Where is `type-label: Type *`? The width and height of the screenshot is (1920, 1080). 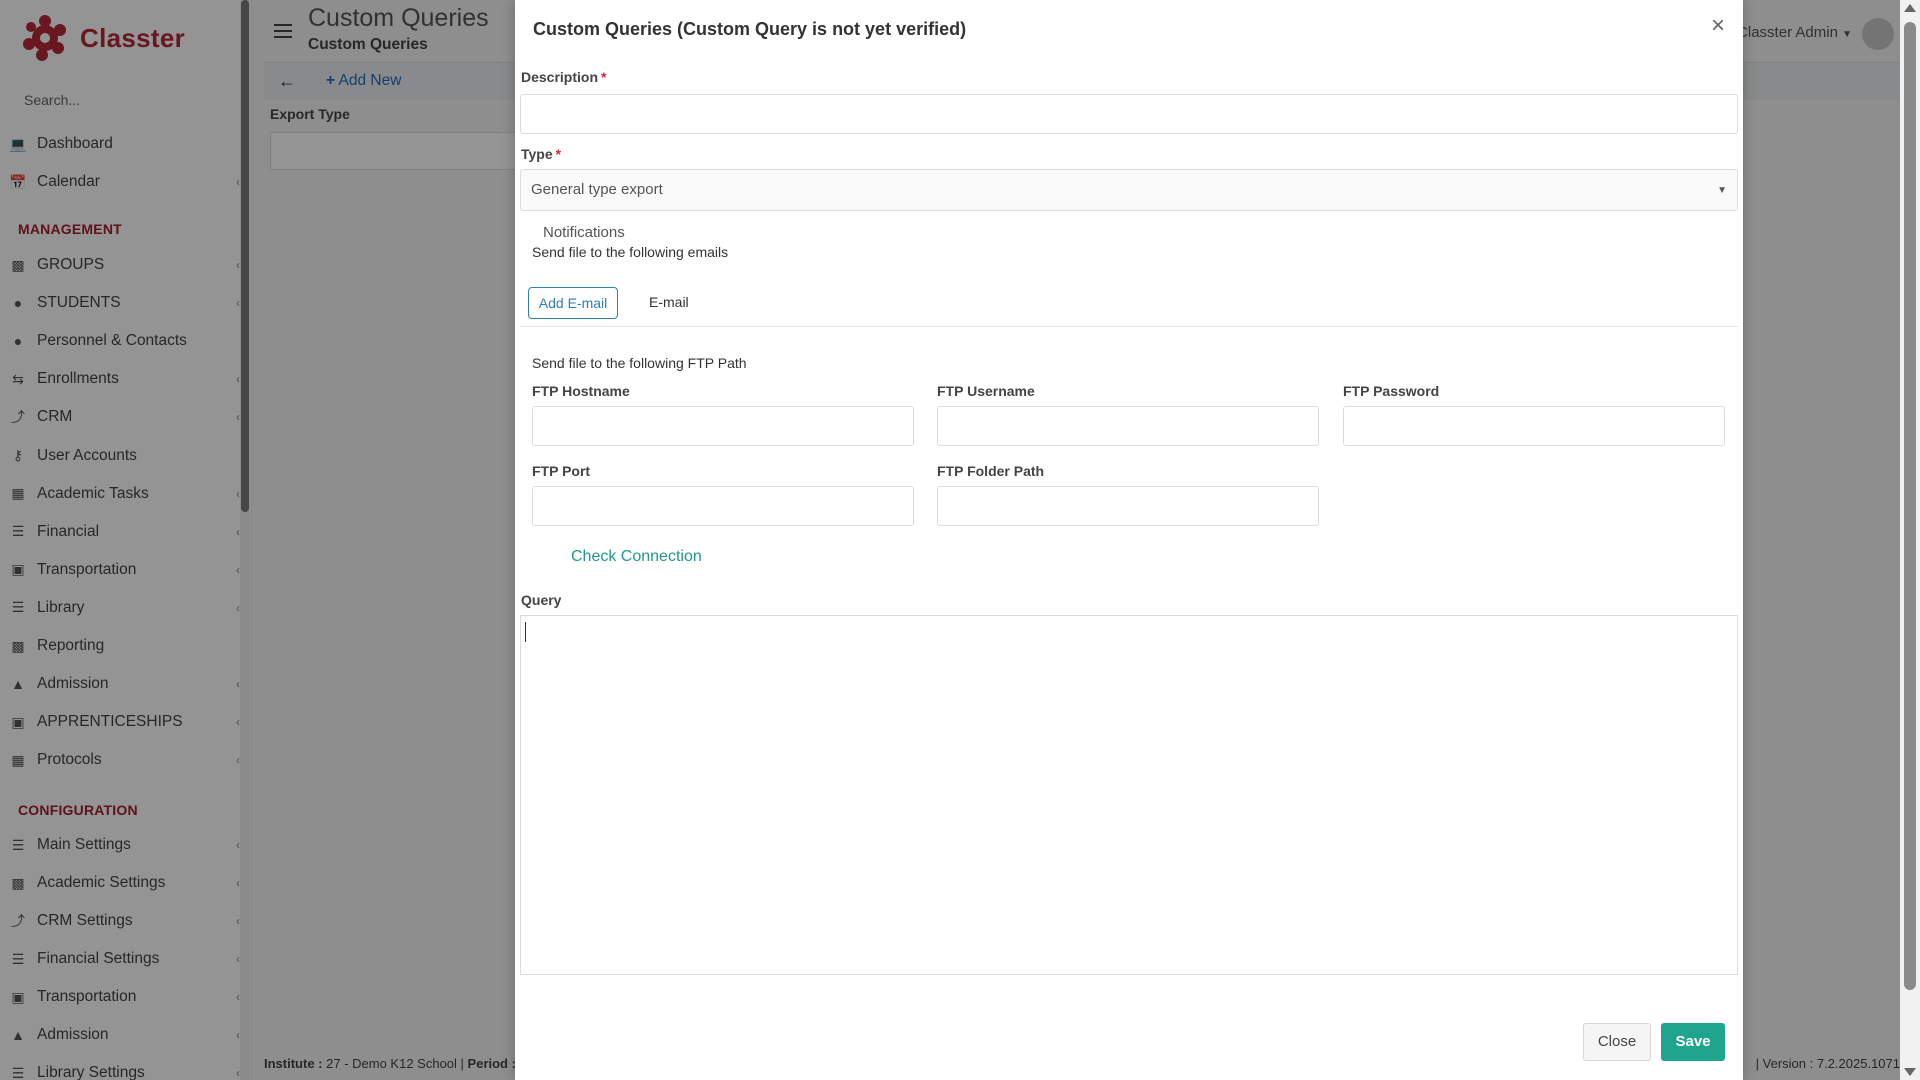 type-label: Type * is located at coordinates (541, 154).